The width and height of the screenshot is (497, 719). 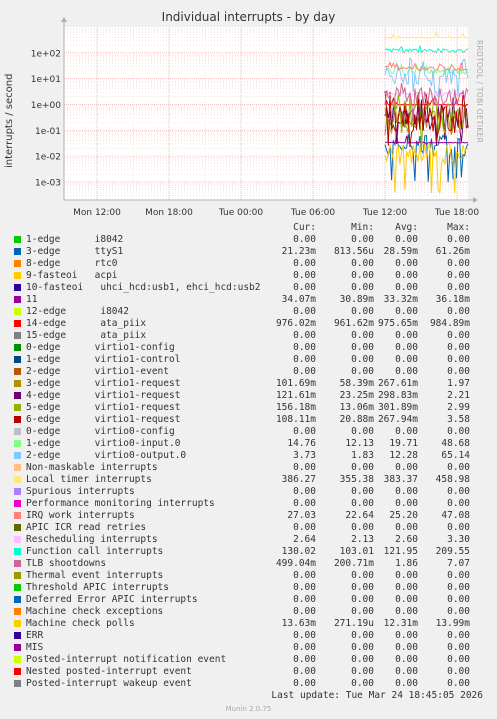 I want to click on legend-row: 0-edge virtio1-config 0.00 0.00 0.00 0.00, so click(x=254, y=348).